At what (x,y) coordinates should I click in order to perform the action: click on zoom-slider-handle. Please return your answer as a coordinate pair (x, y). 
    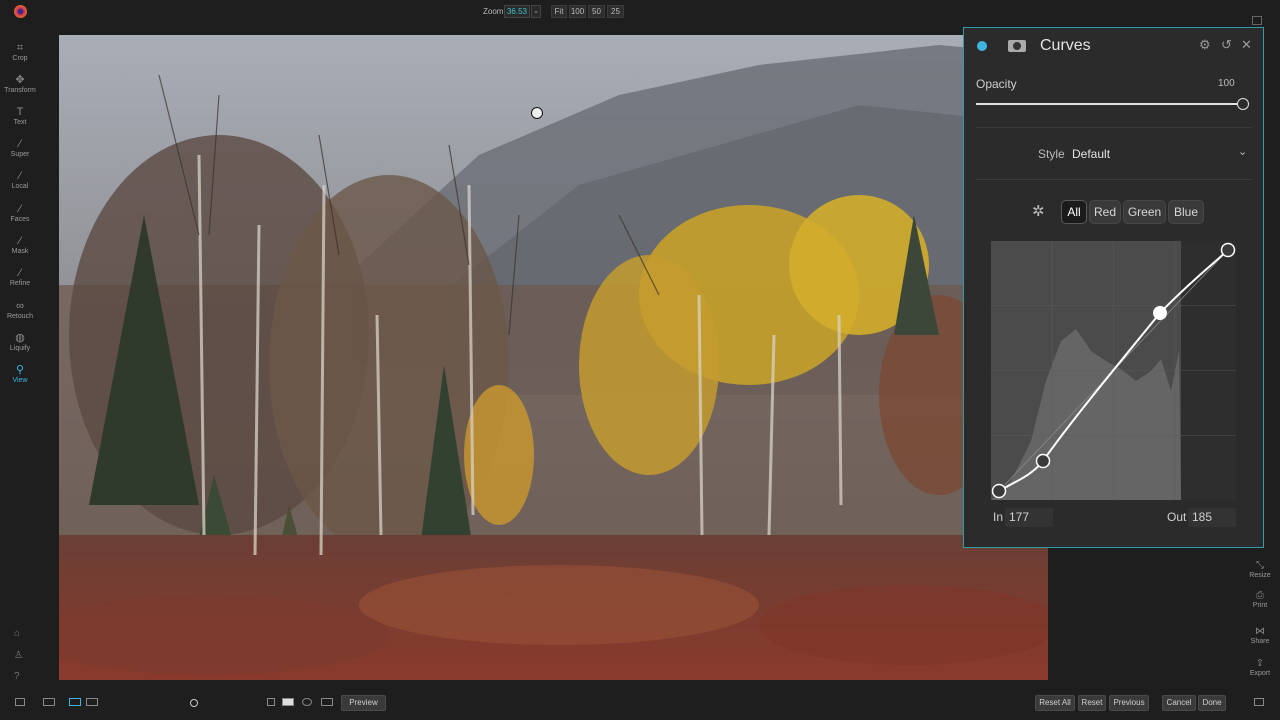
    Looking at the image, I should click on (194, 703).